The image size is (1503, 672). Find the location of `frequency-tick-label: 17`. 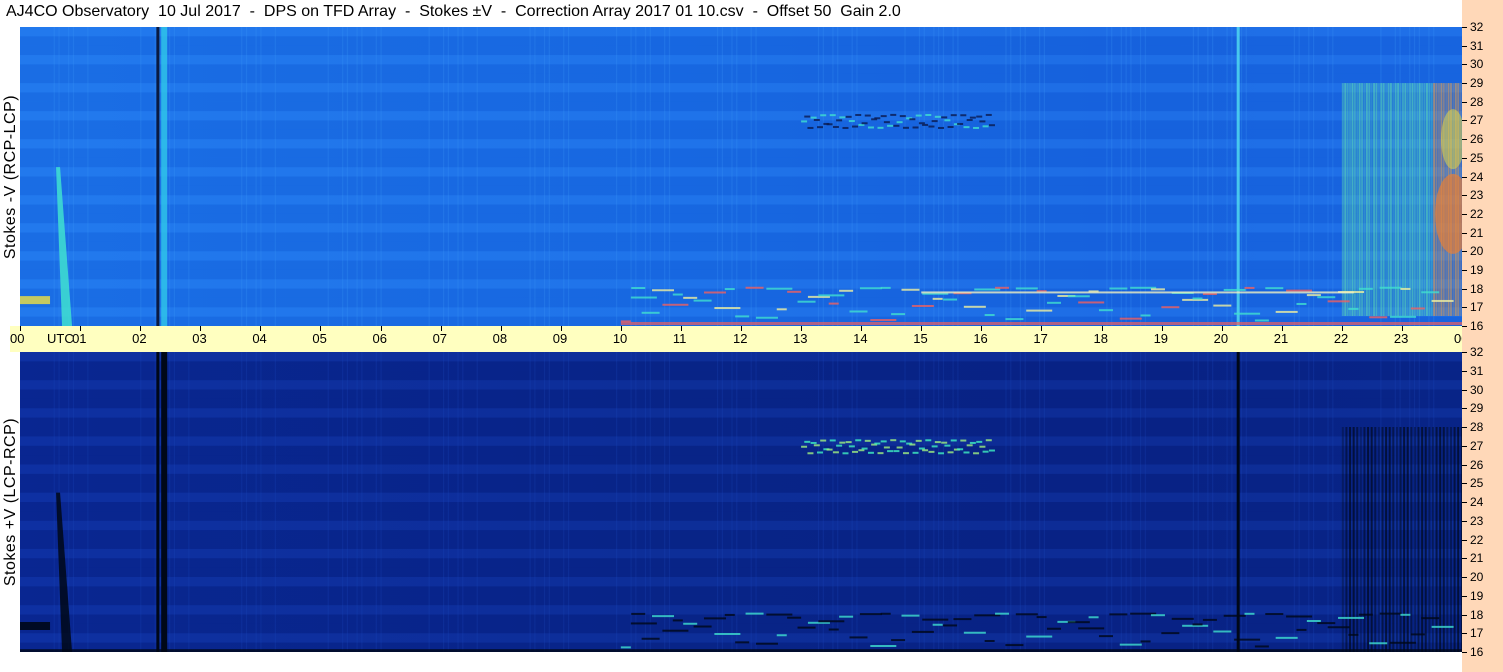

frequency-tick-label: 17 is located at coordinates (1477, 307).